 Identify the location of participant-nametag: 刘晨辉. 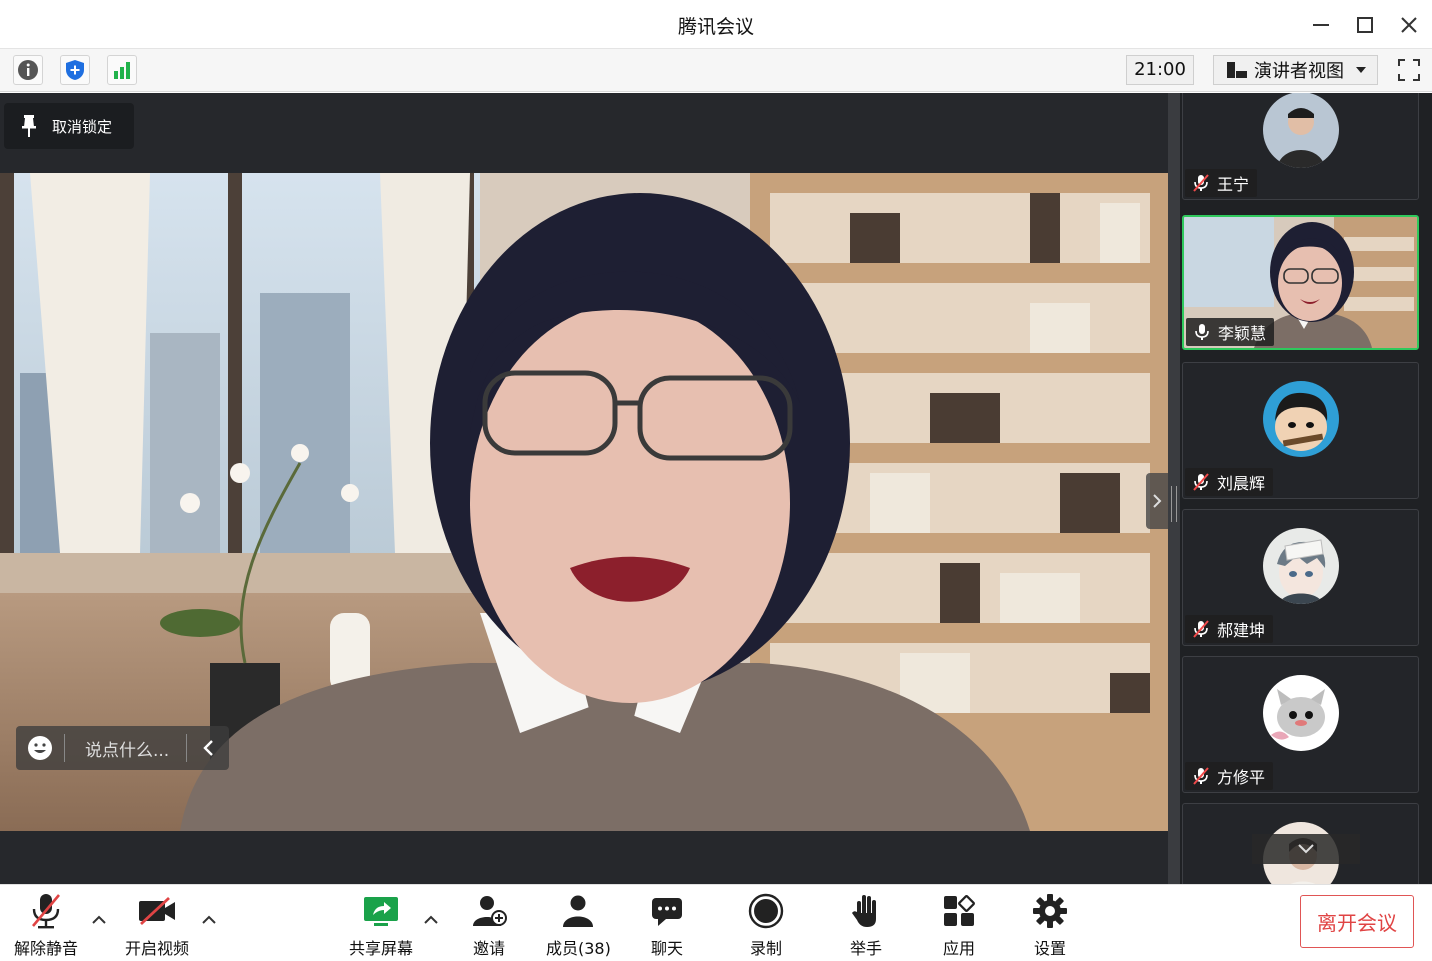
(1229, 482).